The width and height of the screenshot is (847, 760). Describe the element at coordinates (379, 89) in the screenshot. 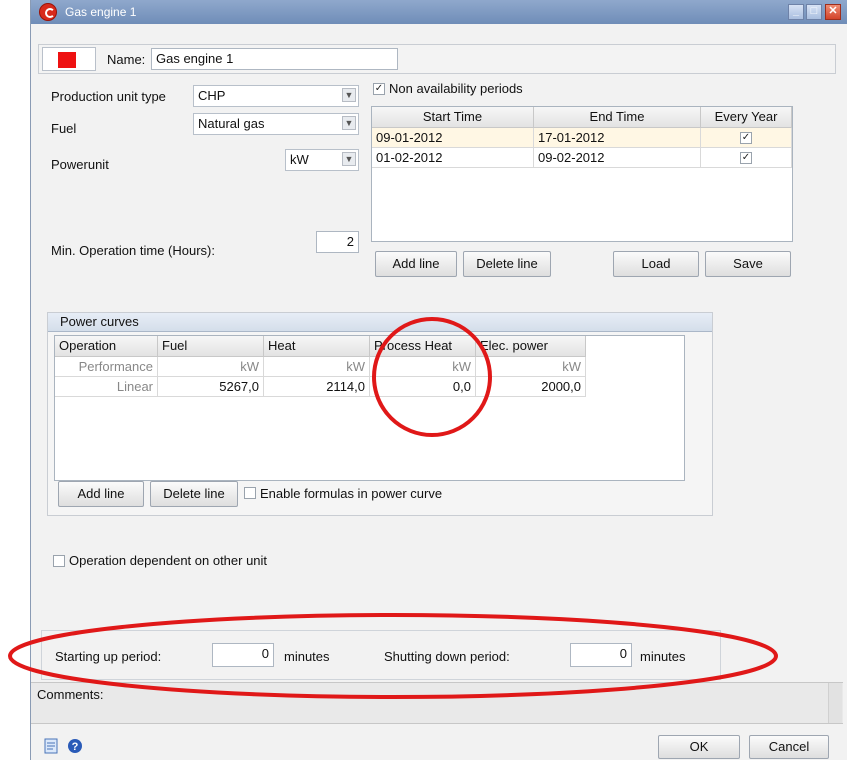

I see `non-availability-checkbox: ✓` at that location.